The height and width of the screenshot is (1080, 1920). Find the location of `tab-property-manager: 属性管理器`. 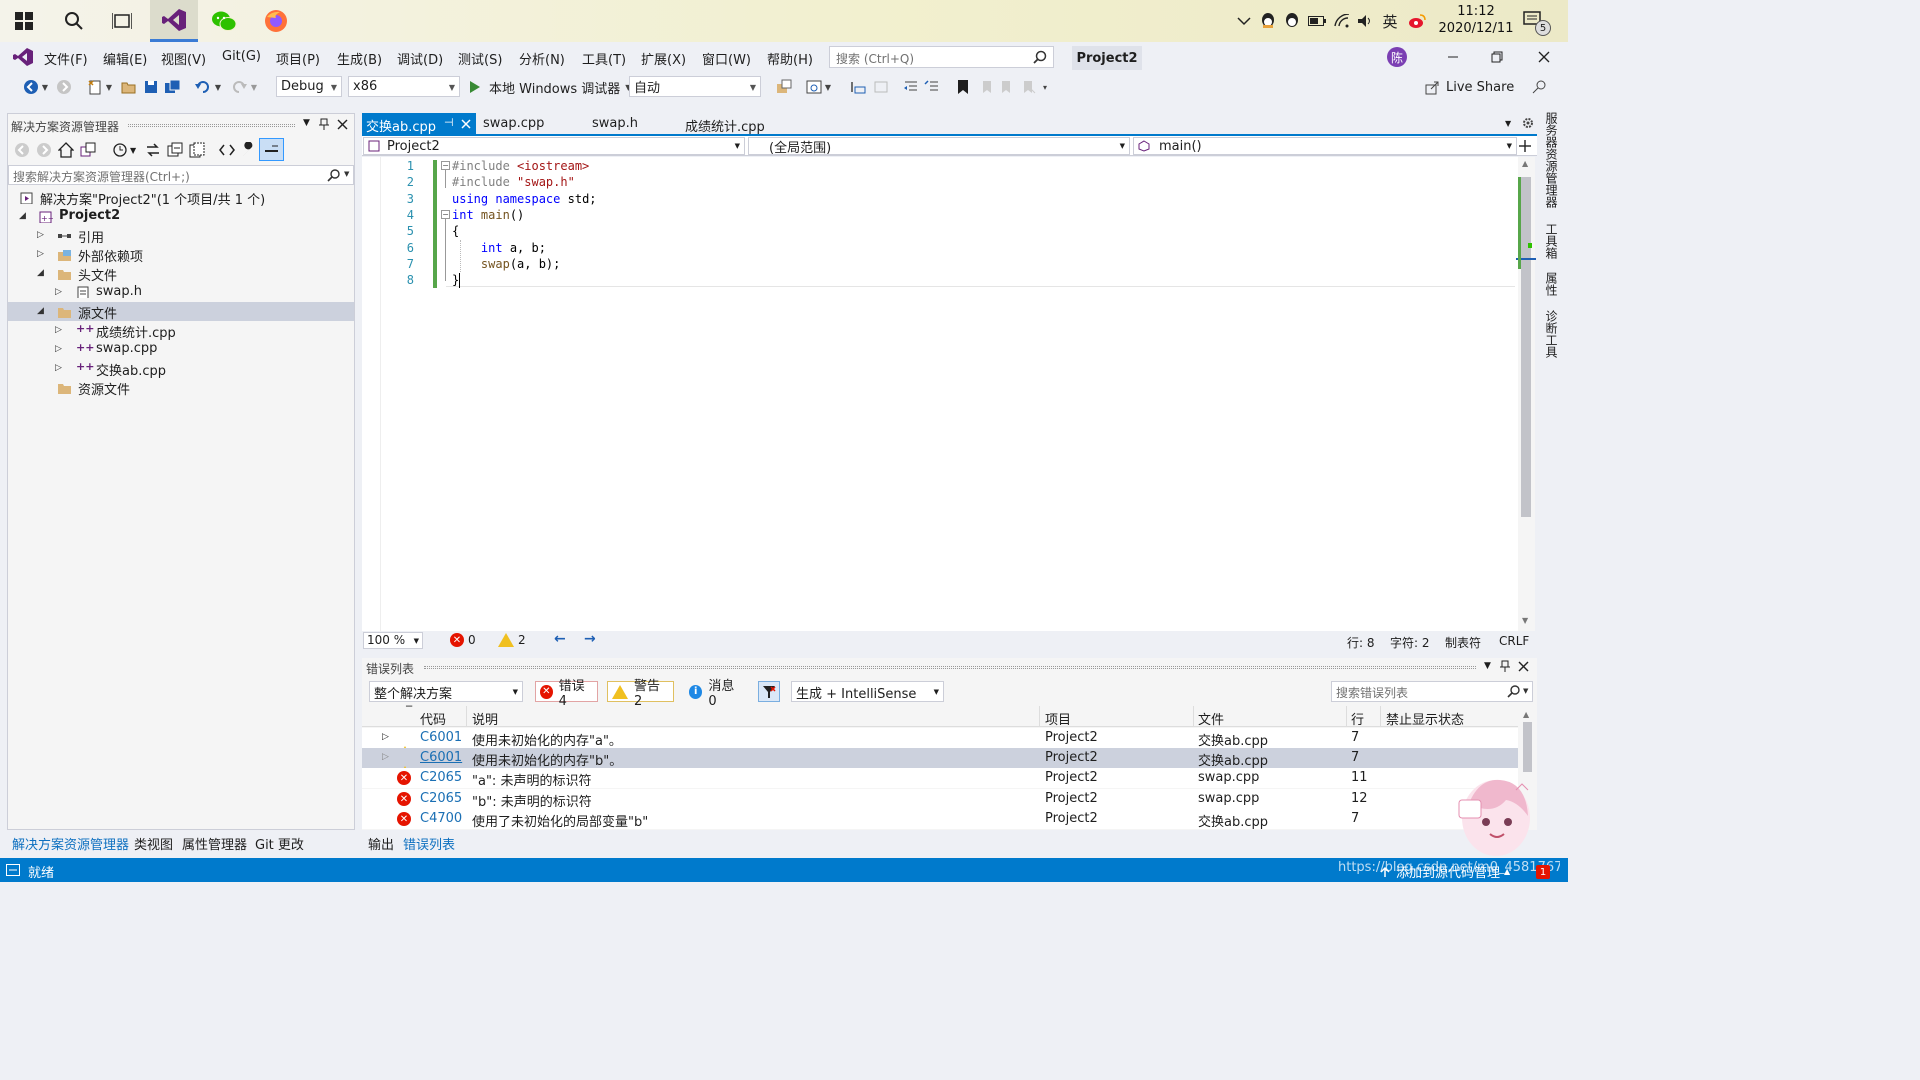

tab-property-manager: 属性管理器 is located at coordinates (214, 843).